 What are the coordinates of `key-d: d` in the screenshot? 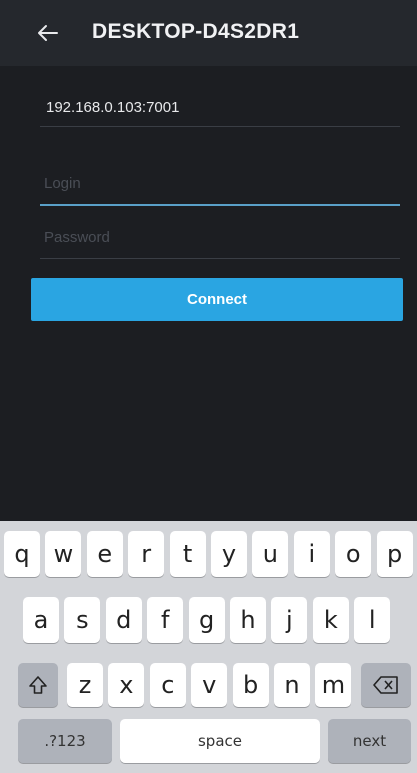 It's located at (123, 620).